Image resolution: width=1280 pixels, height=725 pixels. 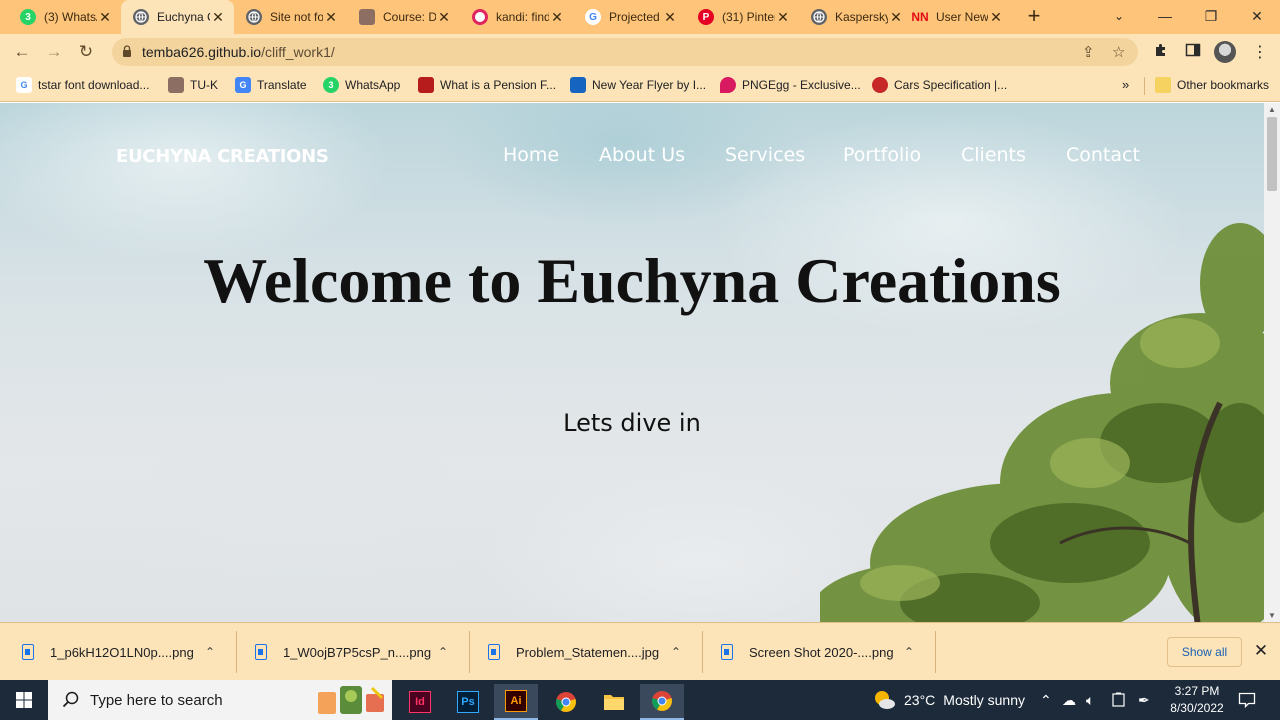 I want to click on tab-whatsapp: 3 (3) WhatsApp ✕, so click(x=64, y=17).